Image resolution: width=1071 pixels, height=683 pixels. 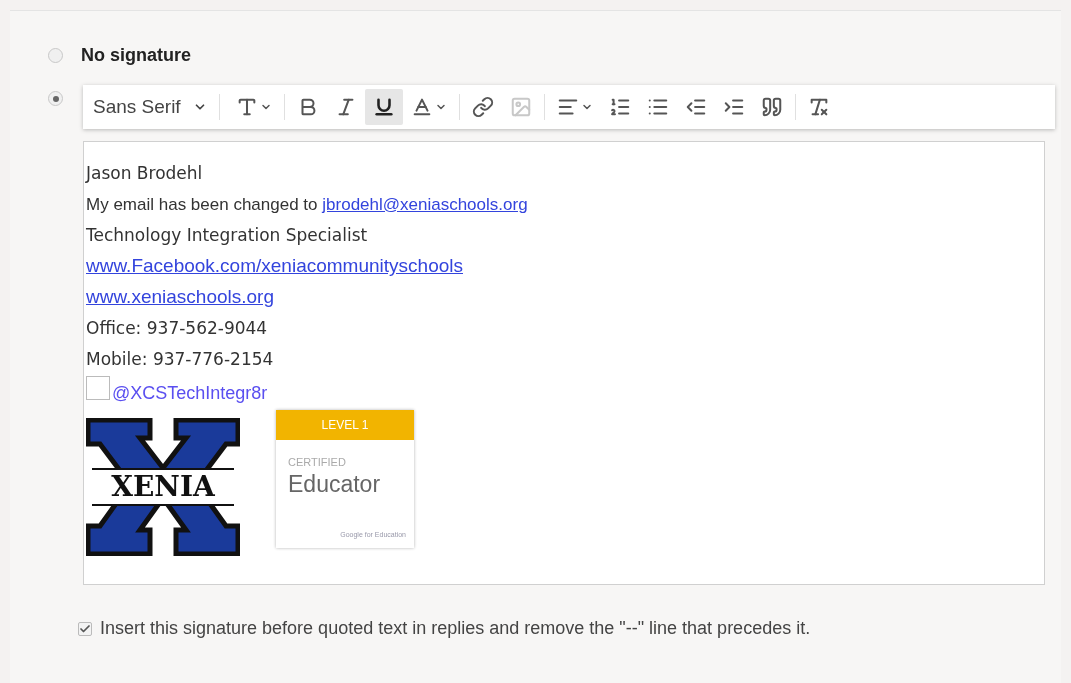 I want to click on badge-level: LEVEL 1, so click(x=345, y=425).